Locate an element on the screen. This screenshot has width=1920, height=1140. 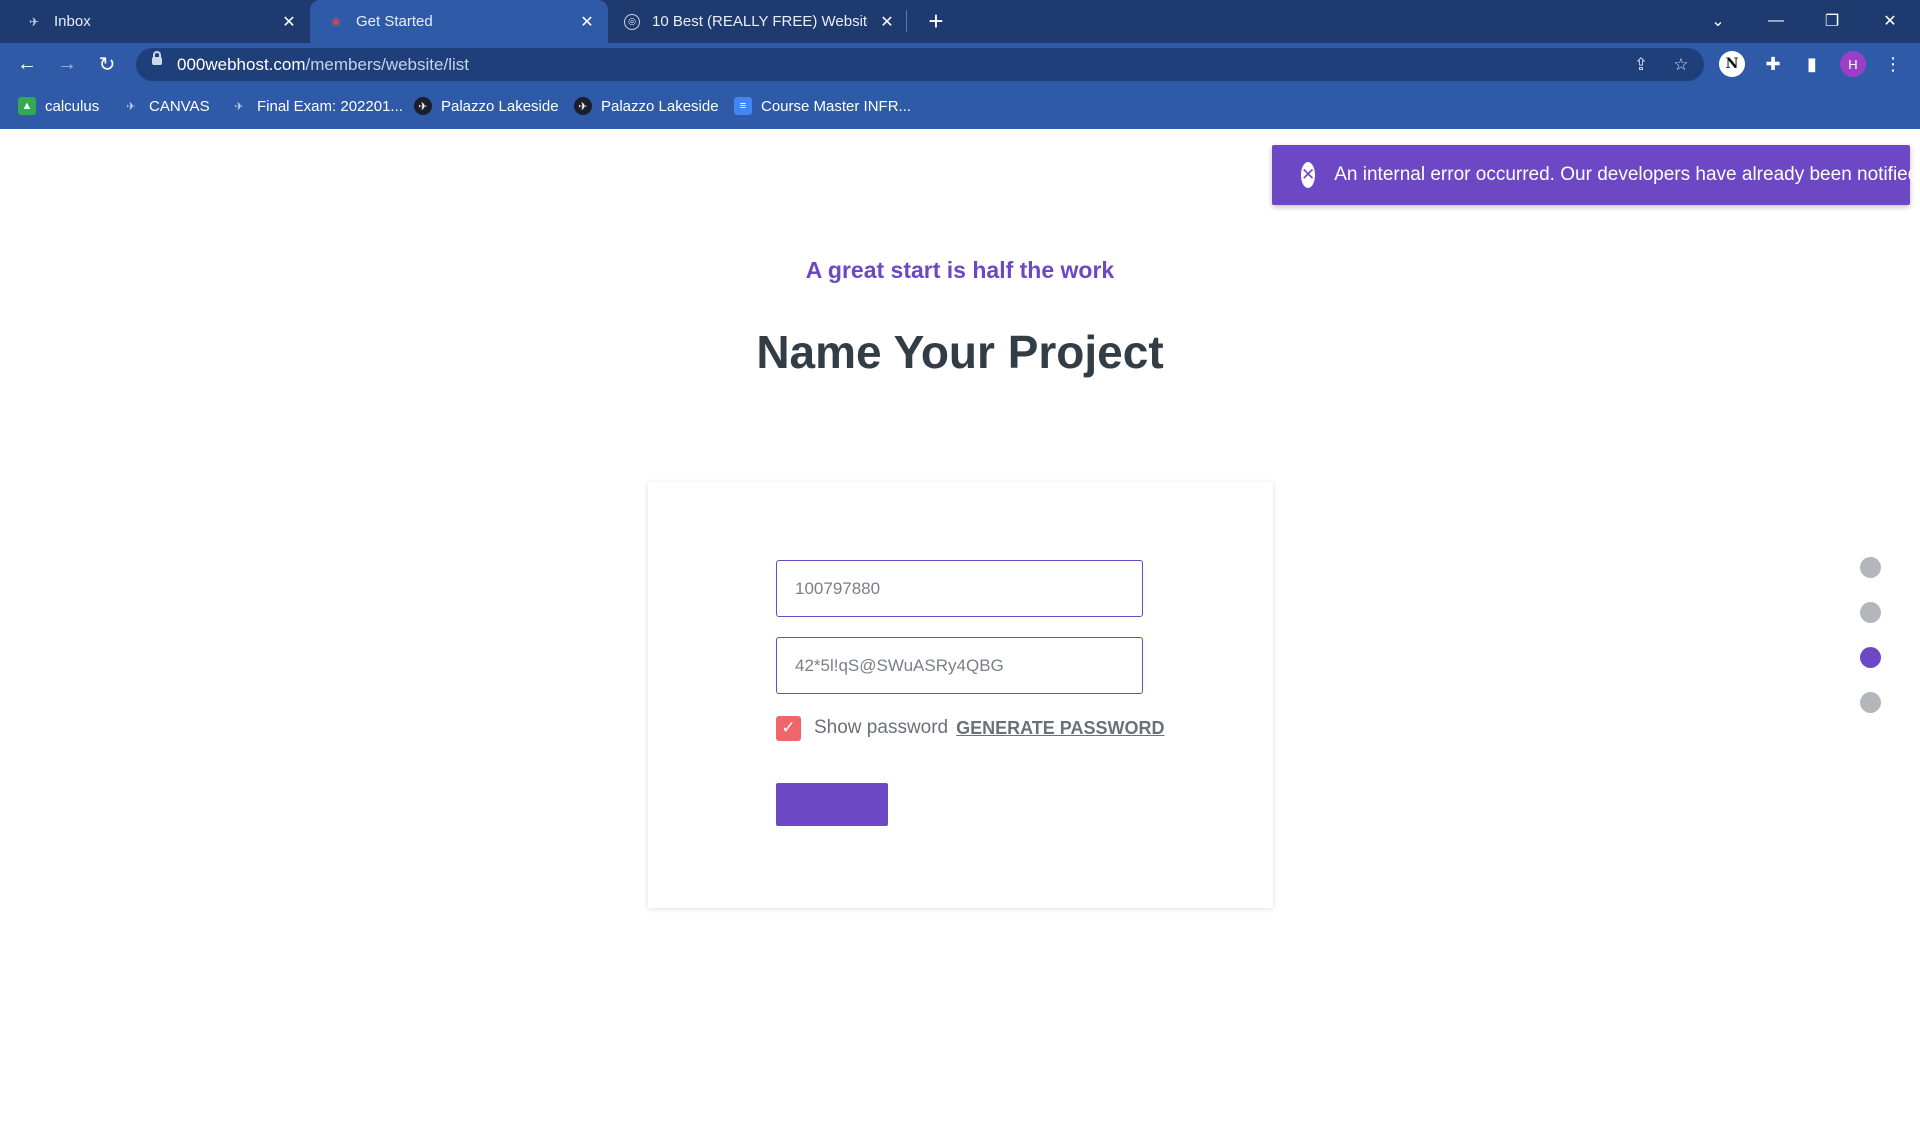
address-bar: 000webhost.com/members/website/list ⇪ ☆ is located at coordinates (920, 64).